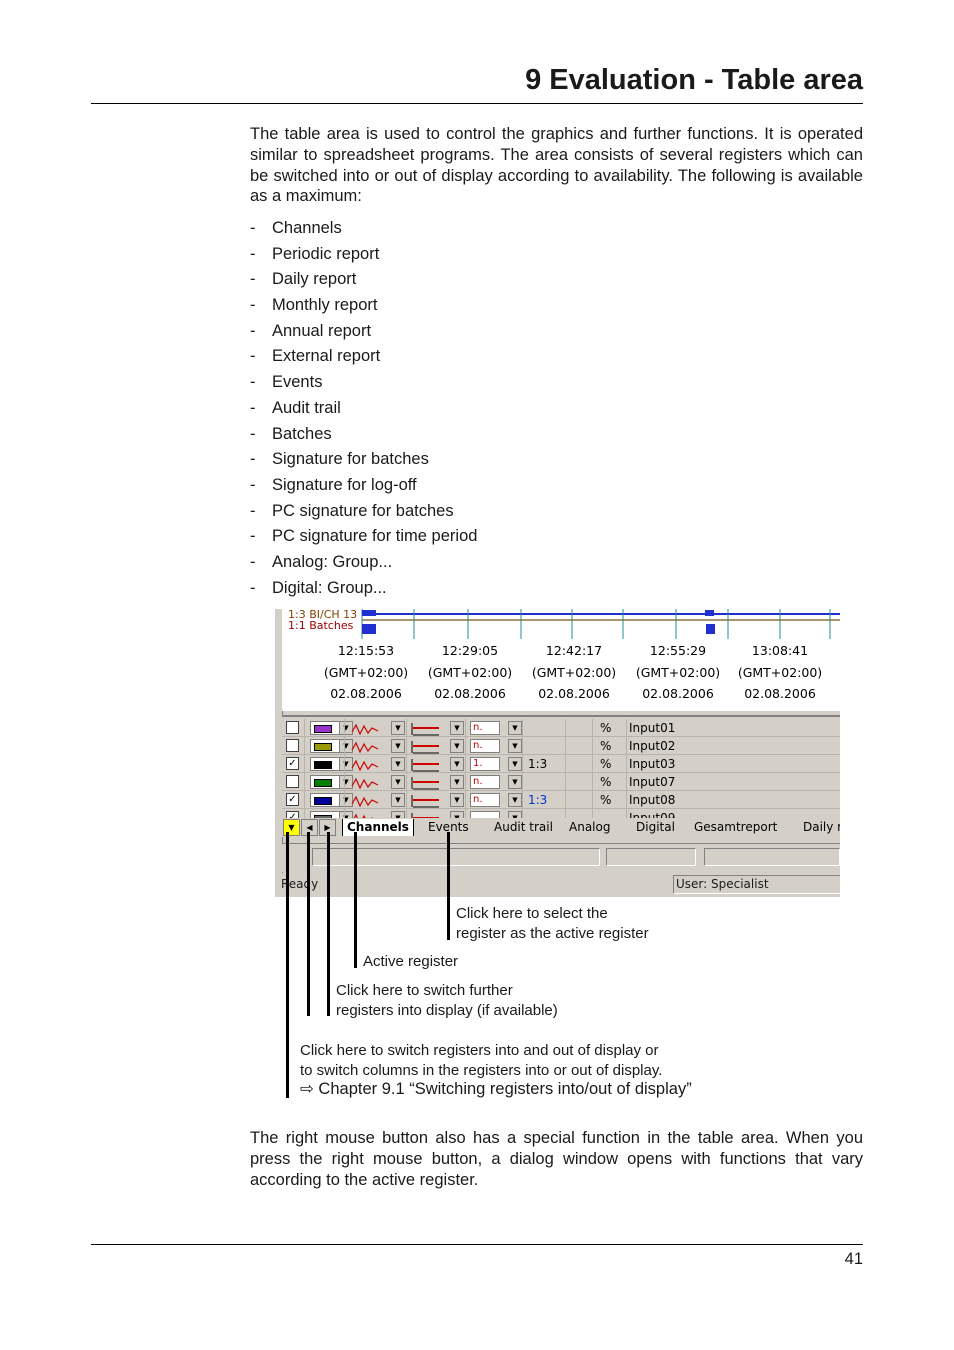 The height and width of the screenshot is (1350, 954). Describe the element at coordinates (561, 764) in the screenshot. I see `channel-row: ✓ ▼ ▼ ▼ 1. ▼ 1:3% Input03` at that location.